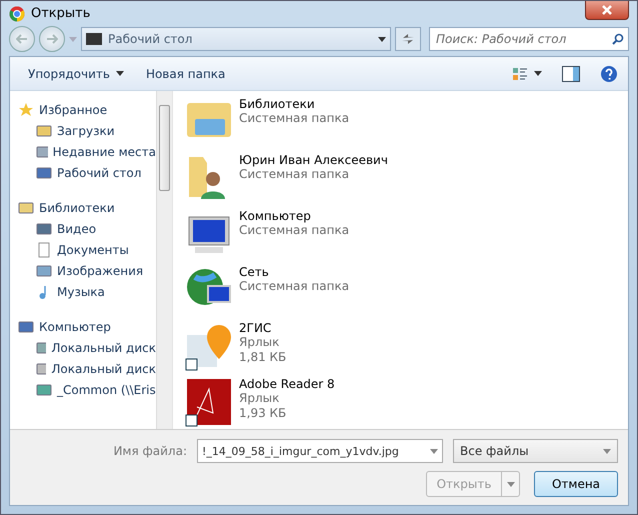 Image resolution: width=638 pixels, height=515 pixels. Describe the element at coordinates (52, 39) in the screenshot. I see `arrow-right-icon` at that location.